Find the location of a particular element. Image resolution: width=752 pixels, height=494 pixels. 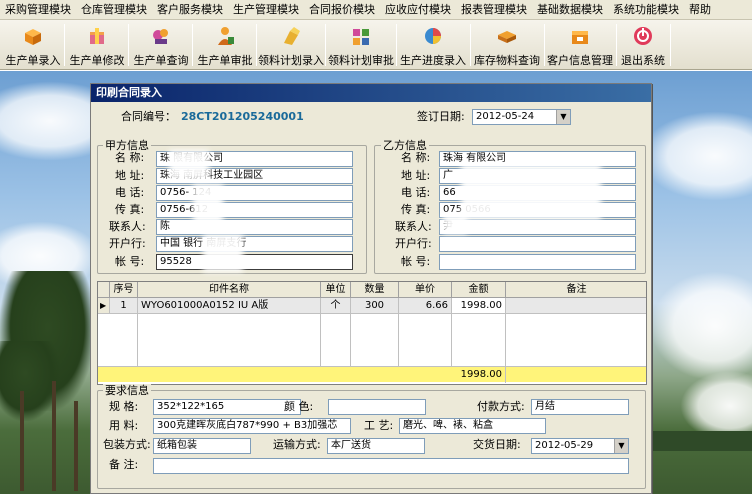

menu-contract: 合同报价模块 is located at coordinates (342, 10).